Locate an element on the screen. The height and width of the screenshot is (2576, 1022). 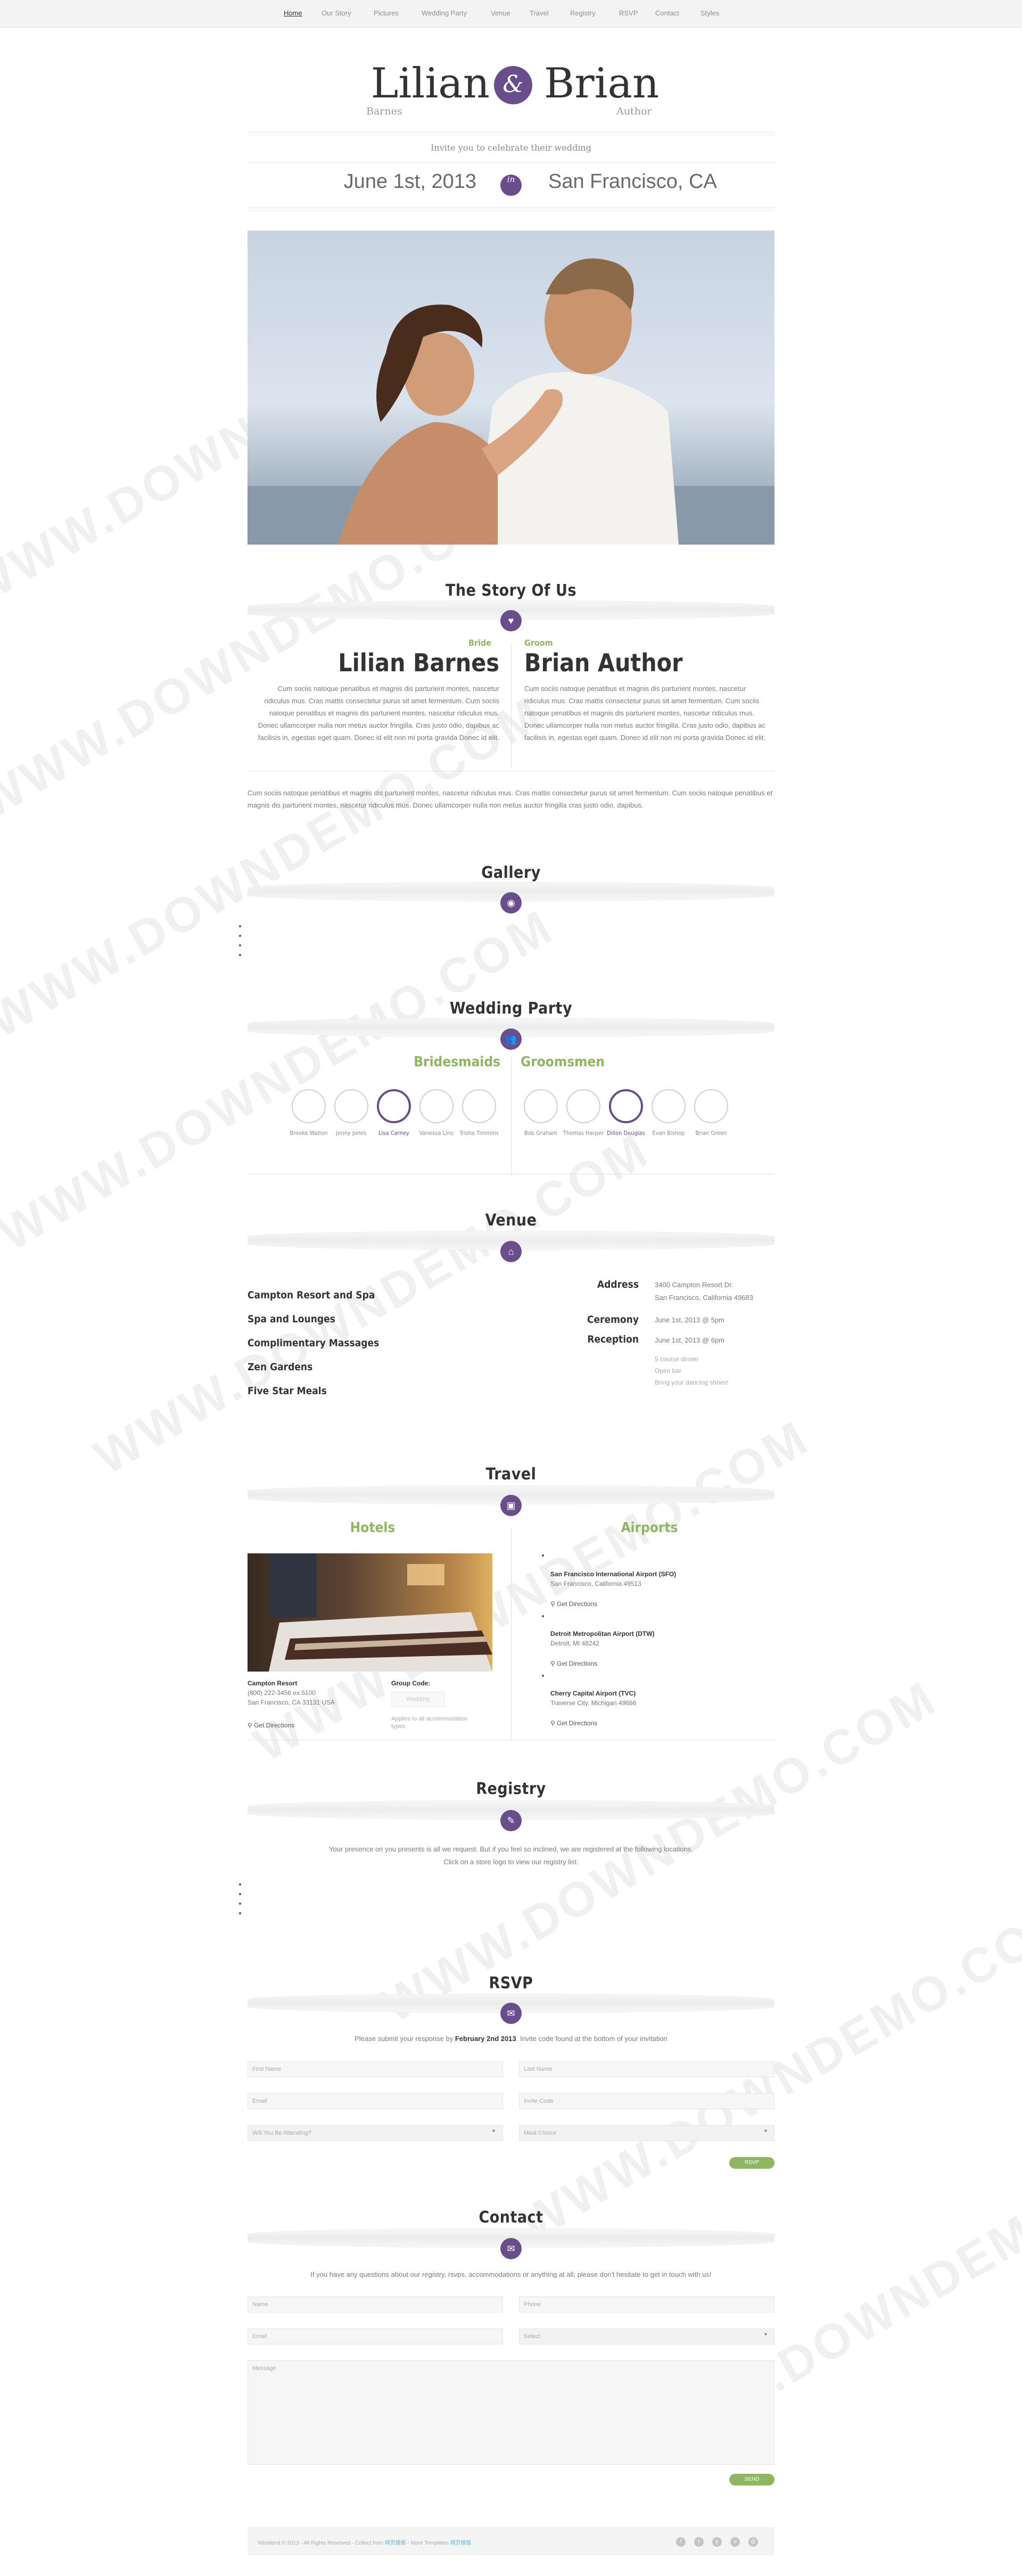
groom-last-name: Author is located at coordinates (634, 111).